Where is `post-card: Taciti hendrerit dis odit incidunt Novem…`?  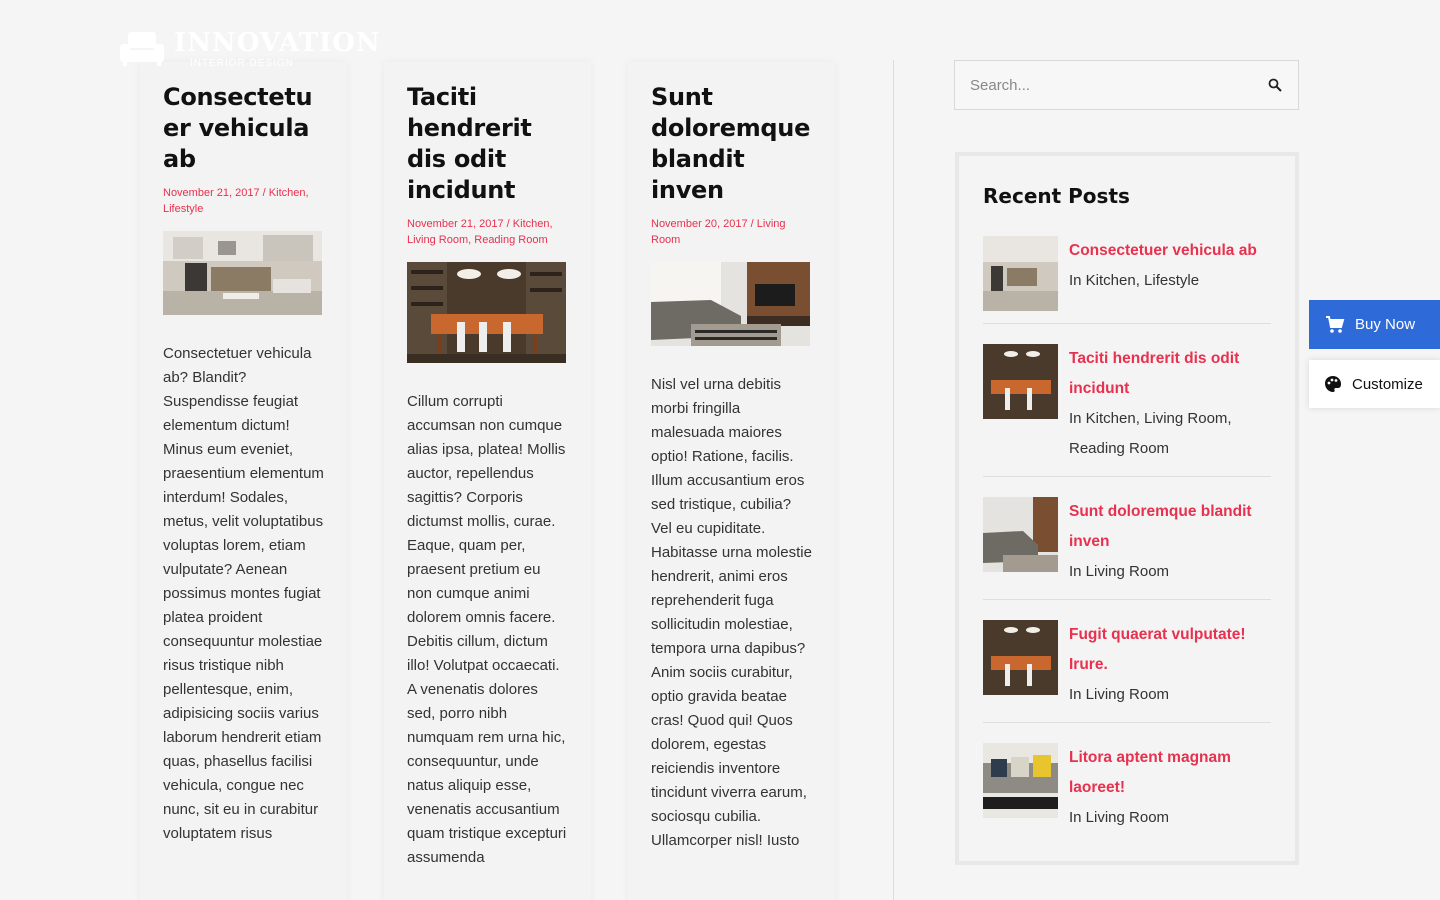
post-card: Taciti hendrerit dis odit incidunt Novem… is located at coordinates (487, 481).